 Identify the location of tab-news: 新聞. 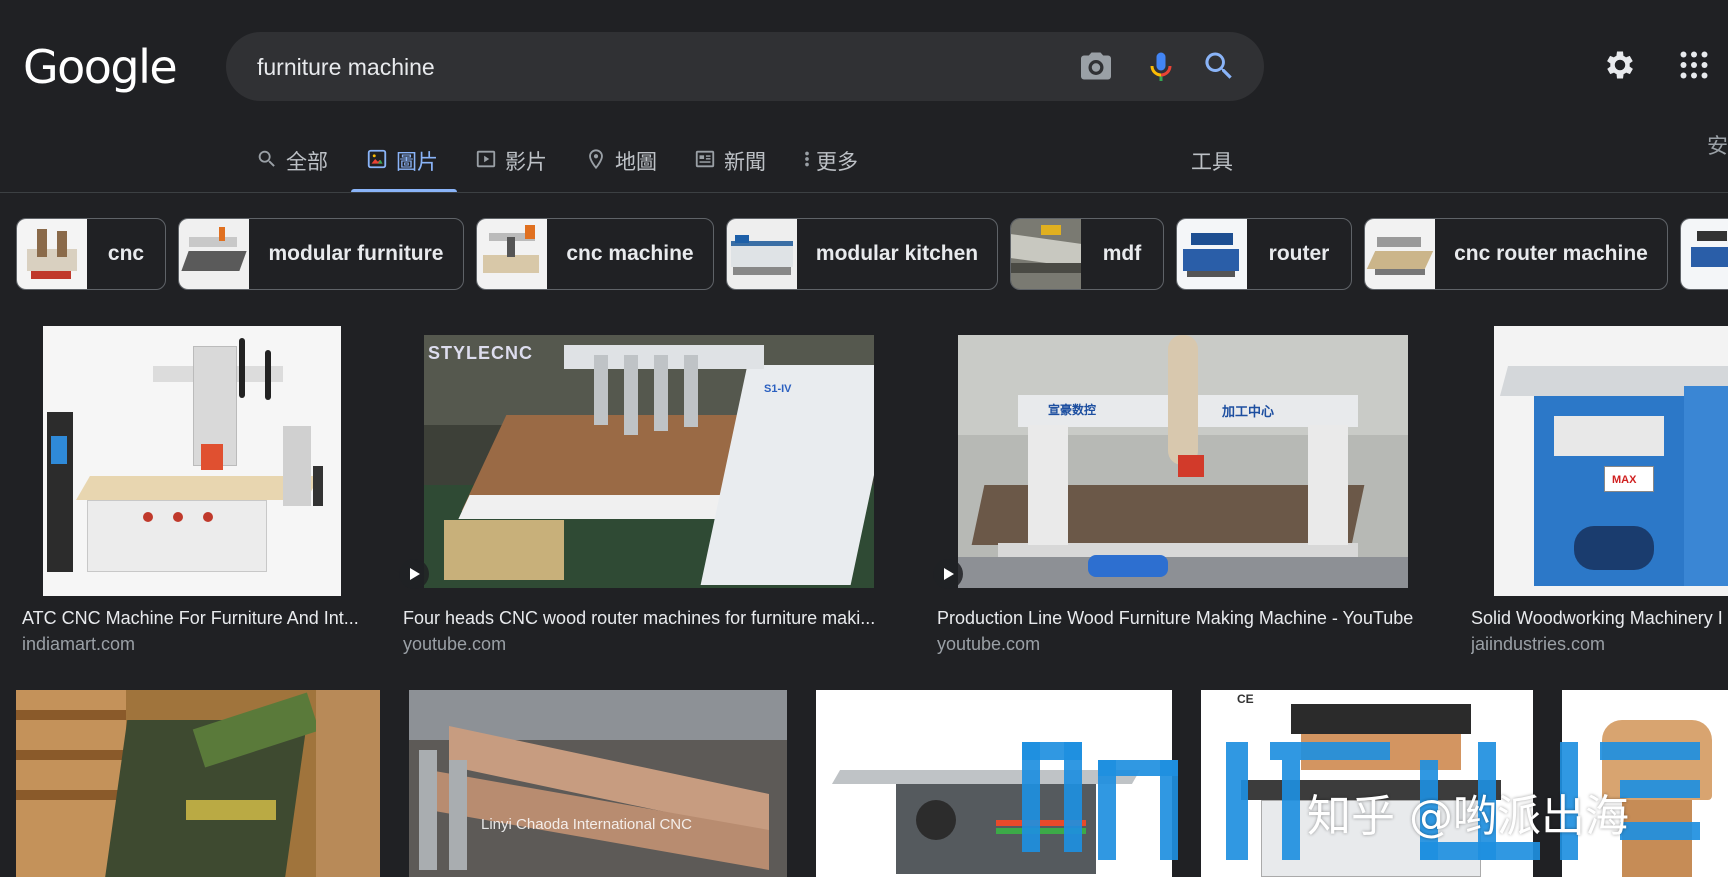
(730, 161).